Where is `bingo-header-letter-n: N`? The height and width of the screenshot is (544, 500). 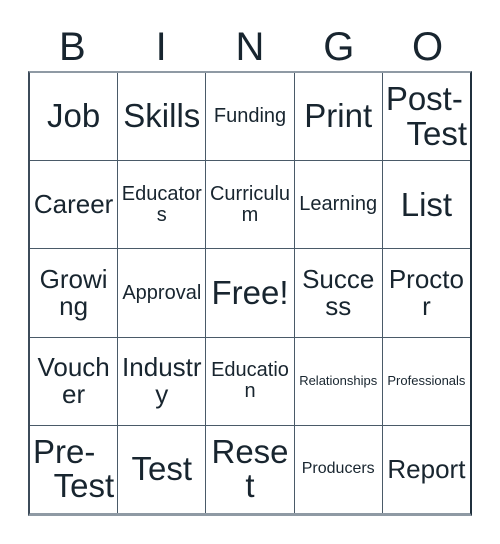 bingo-header-letter-n: N is located at coordinates (250, 46).